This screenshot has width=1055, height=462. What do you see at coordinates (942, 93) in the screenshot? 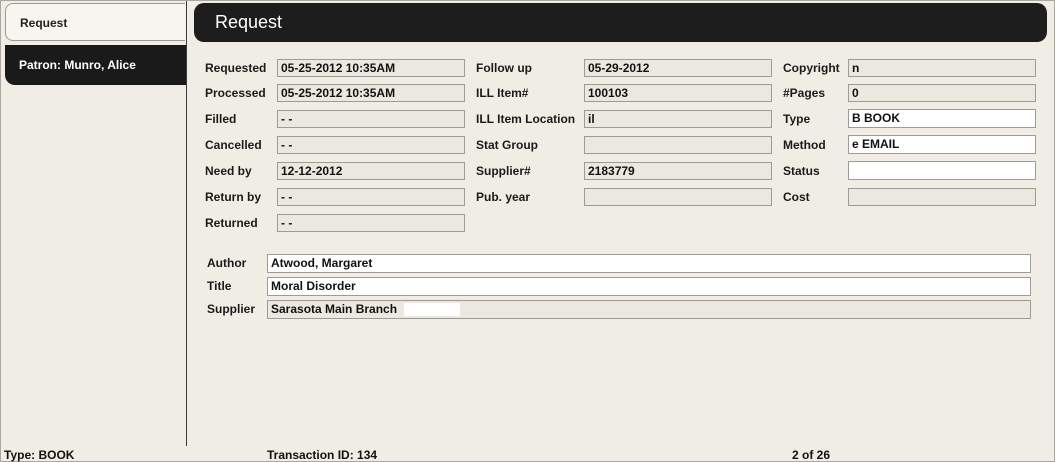
I see `pages-field: 0` at bounding box center [942, 93].